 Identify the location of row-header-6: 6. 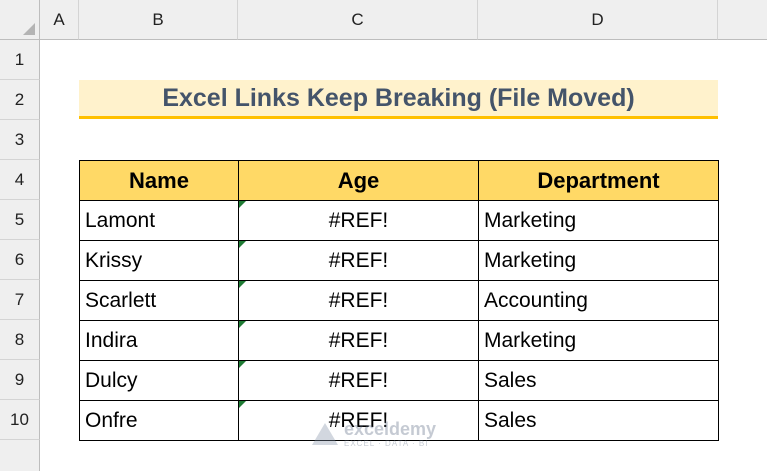
(20, 260).